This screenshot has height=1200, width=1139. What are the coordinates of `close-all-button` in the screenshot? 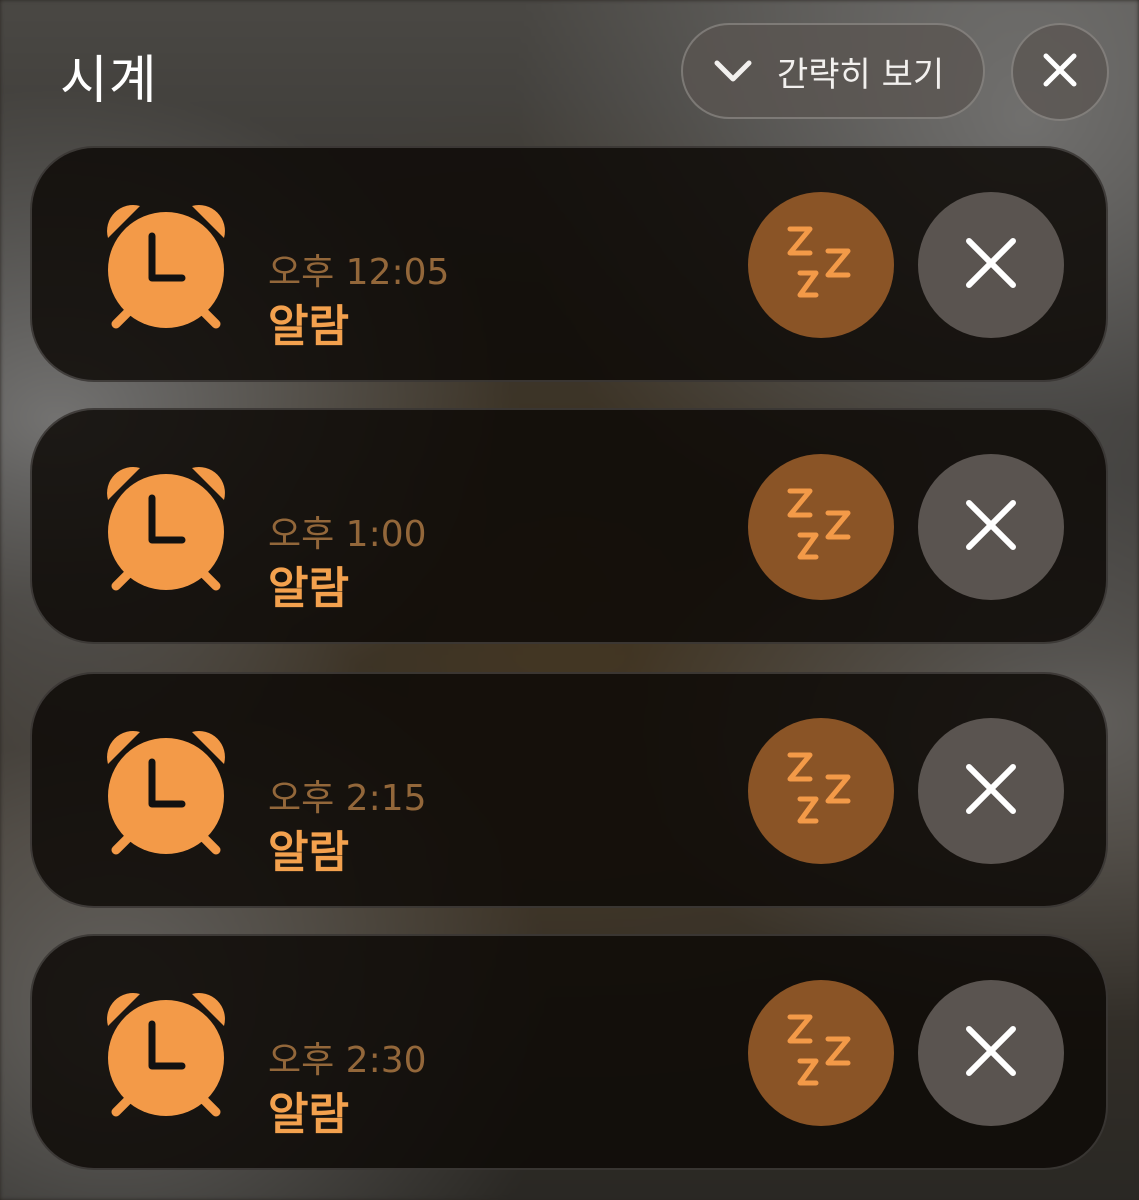 It's located at (1060, 72).